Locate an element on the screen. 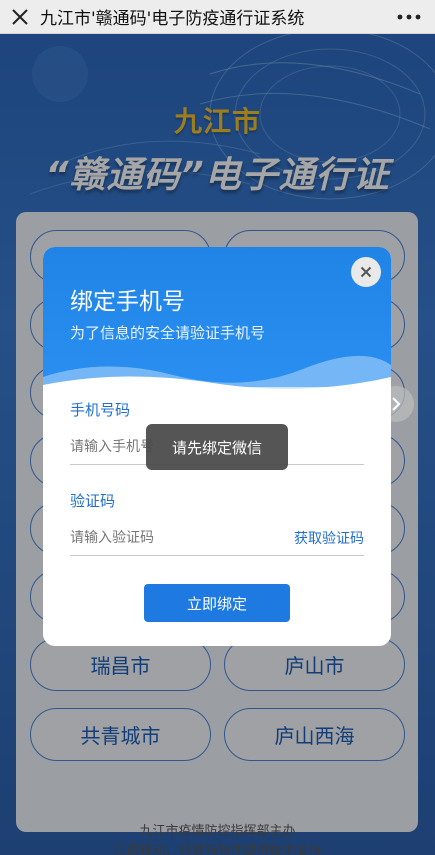 The width and height of the screenshot is (435, 855). get-code-button: 获取验证码 is located at coordinates (329, 538).